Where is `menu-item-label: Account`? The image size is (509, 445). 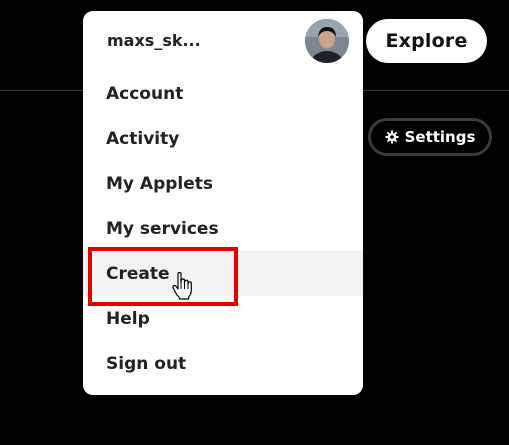
menu-item-label: Account is located at coordinates (145, 93).